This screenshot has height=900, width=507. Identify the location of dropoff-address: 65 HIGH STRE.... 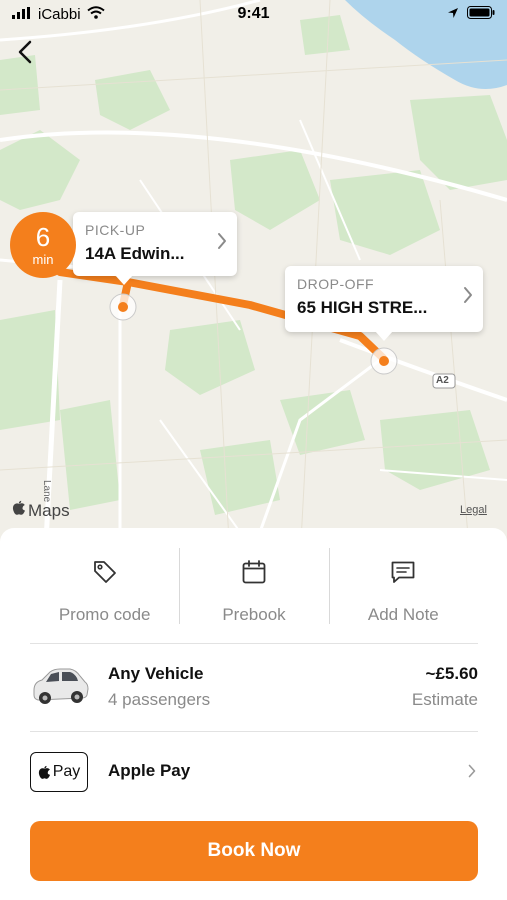
(362, 307).